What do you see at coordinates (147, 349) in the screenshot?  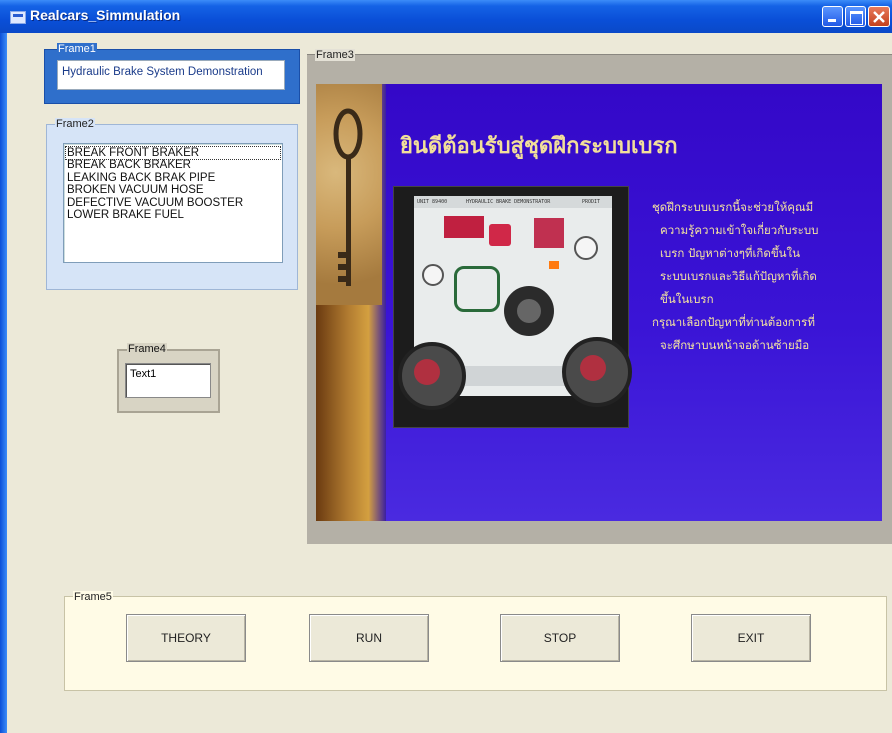 I see `frame4-caption: Frame4` at bounding box center [147, 349].